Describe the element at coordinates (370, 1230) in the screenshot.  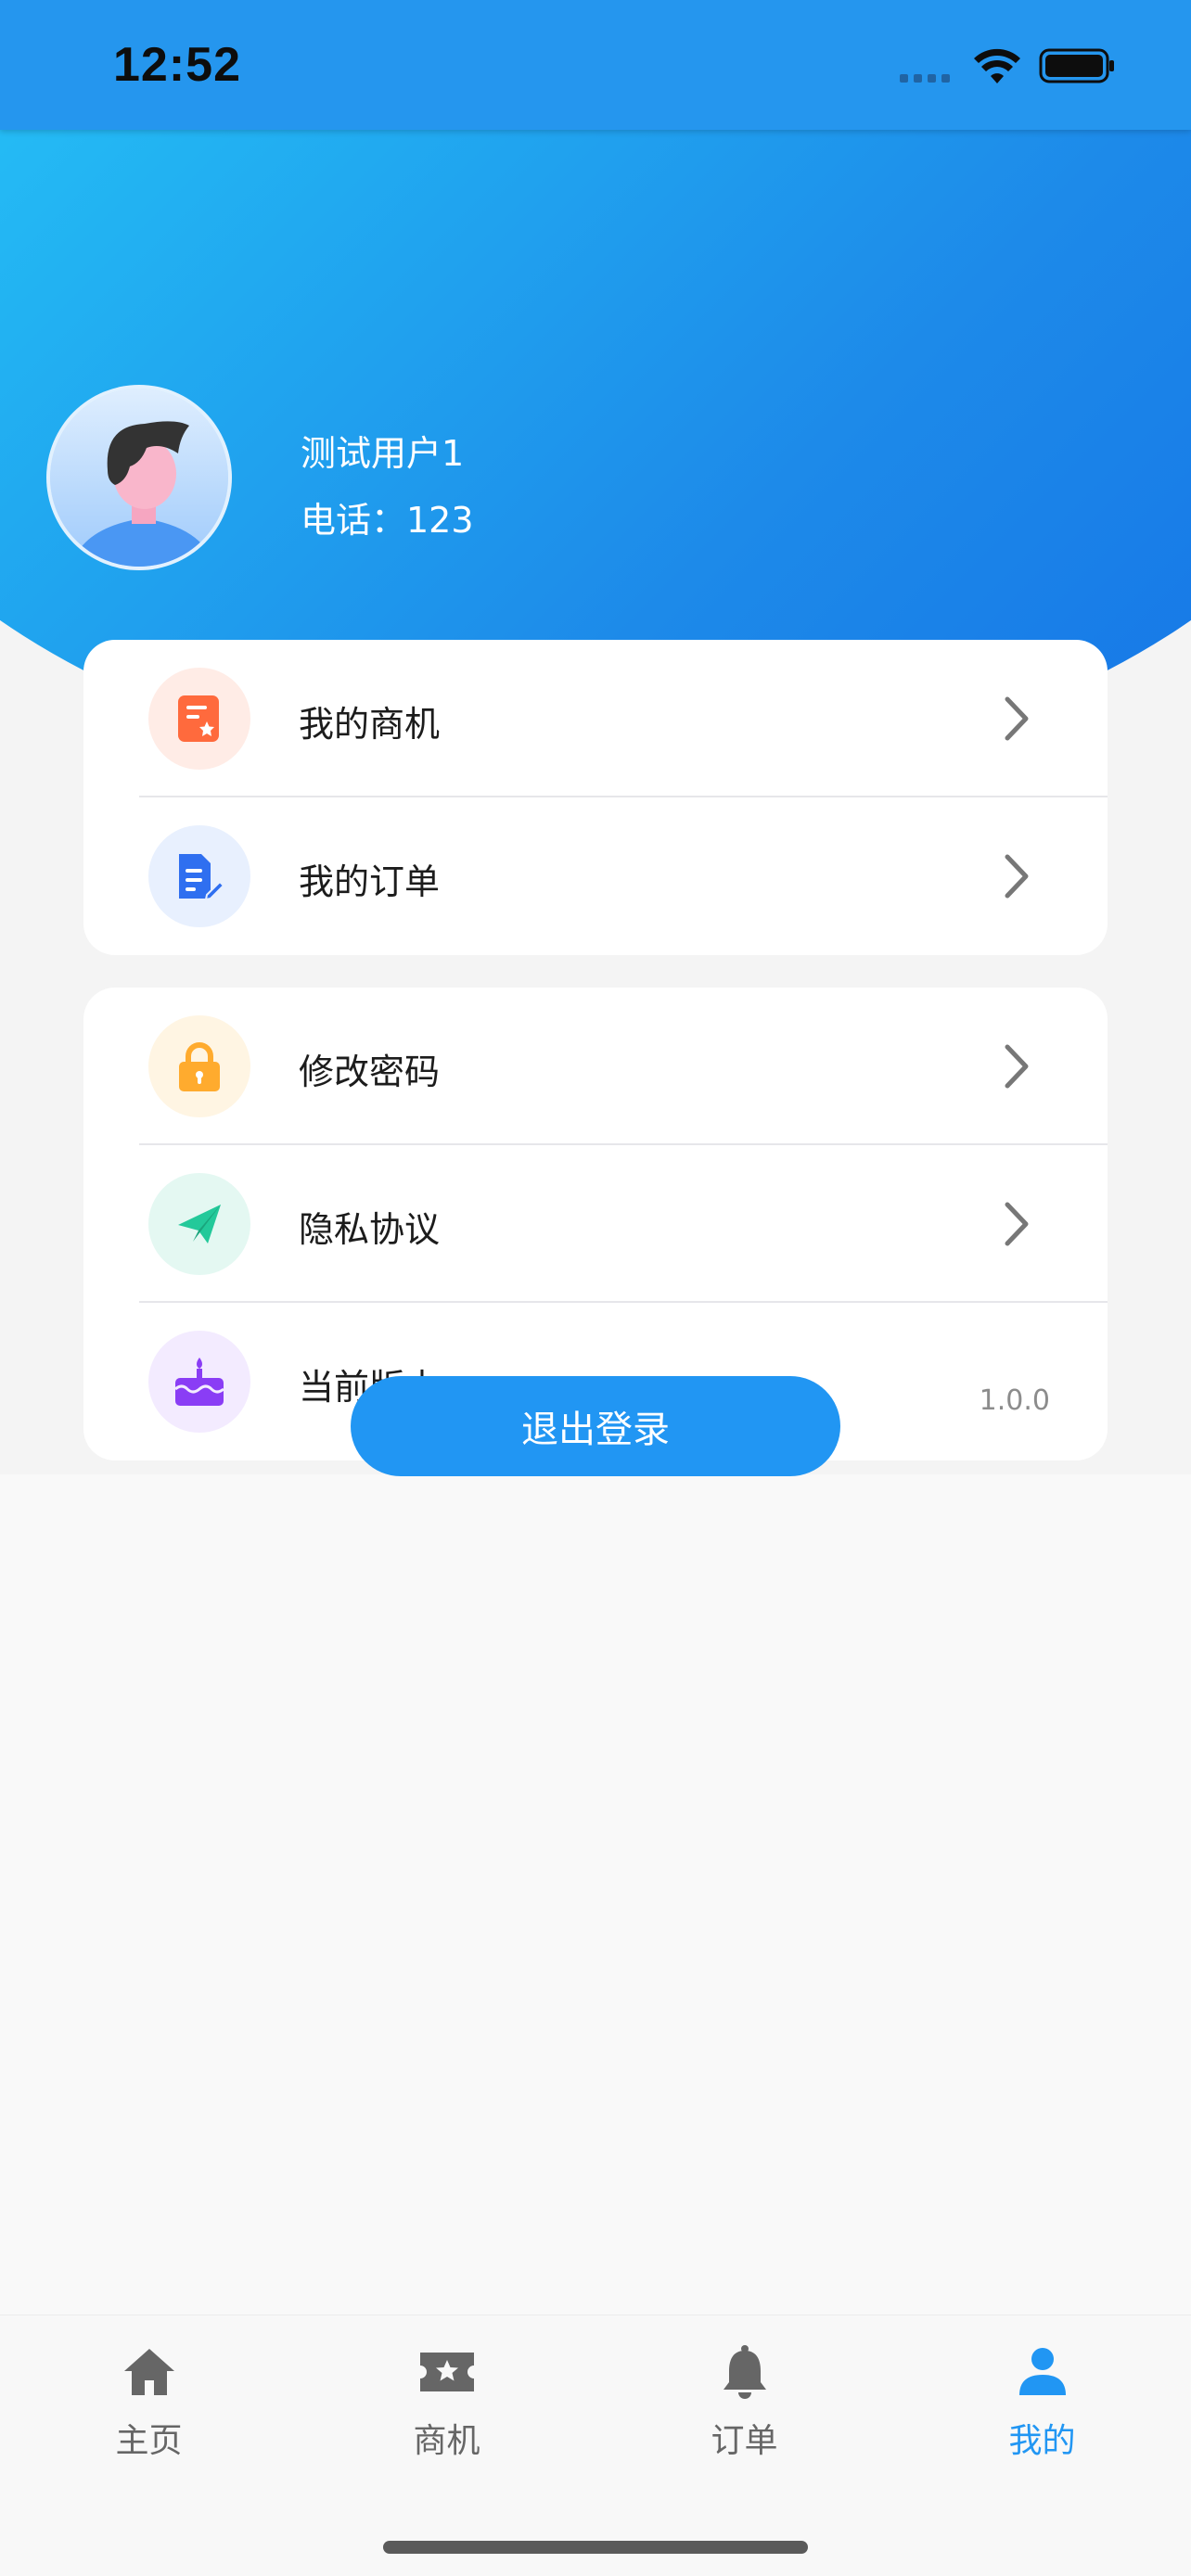
I see `menu-item-label: 隐私协议` at that location.